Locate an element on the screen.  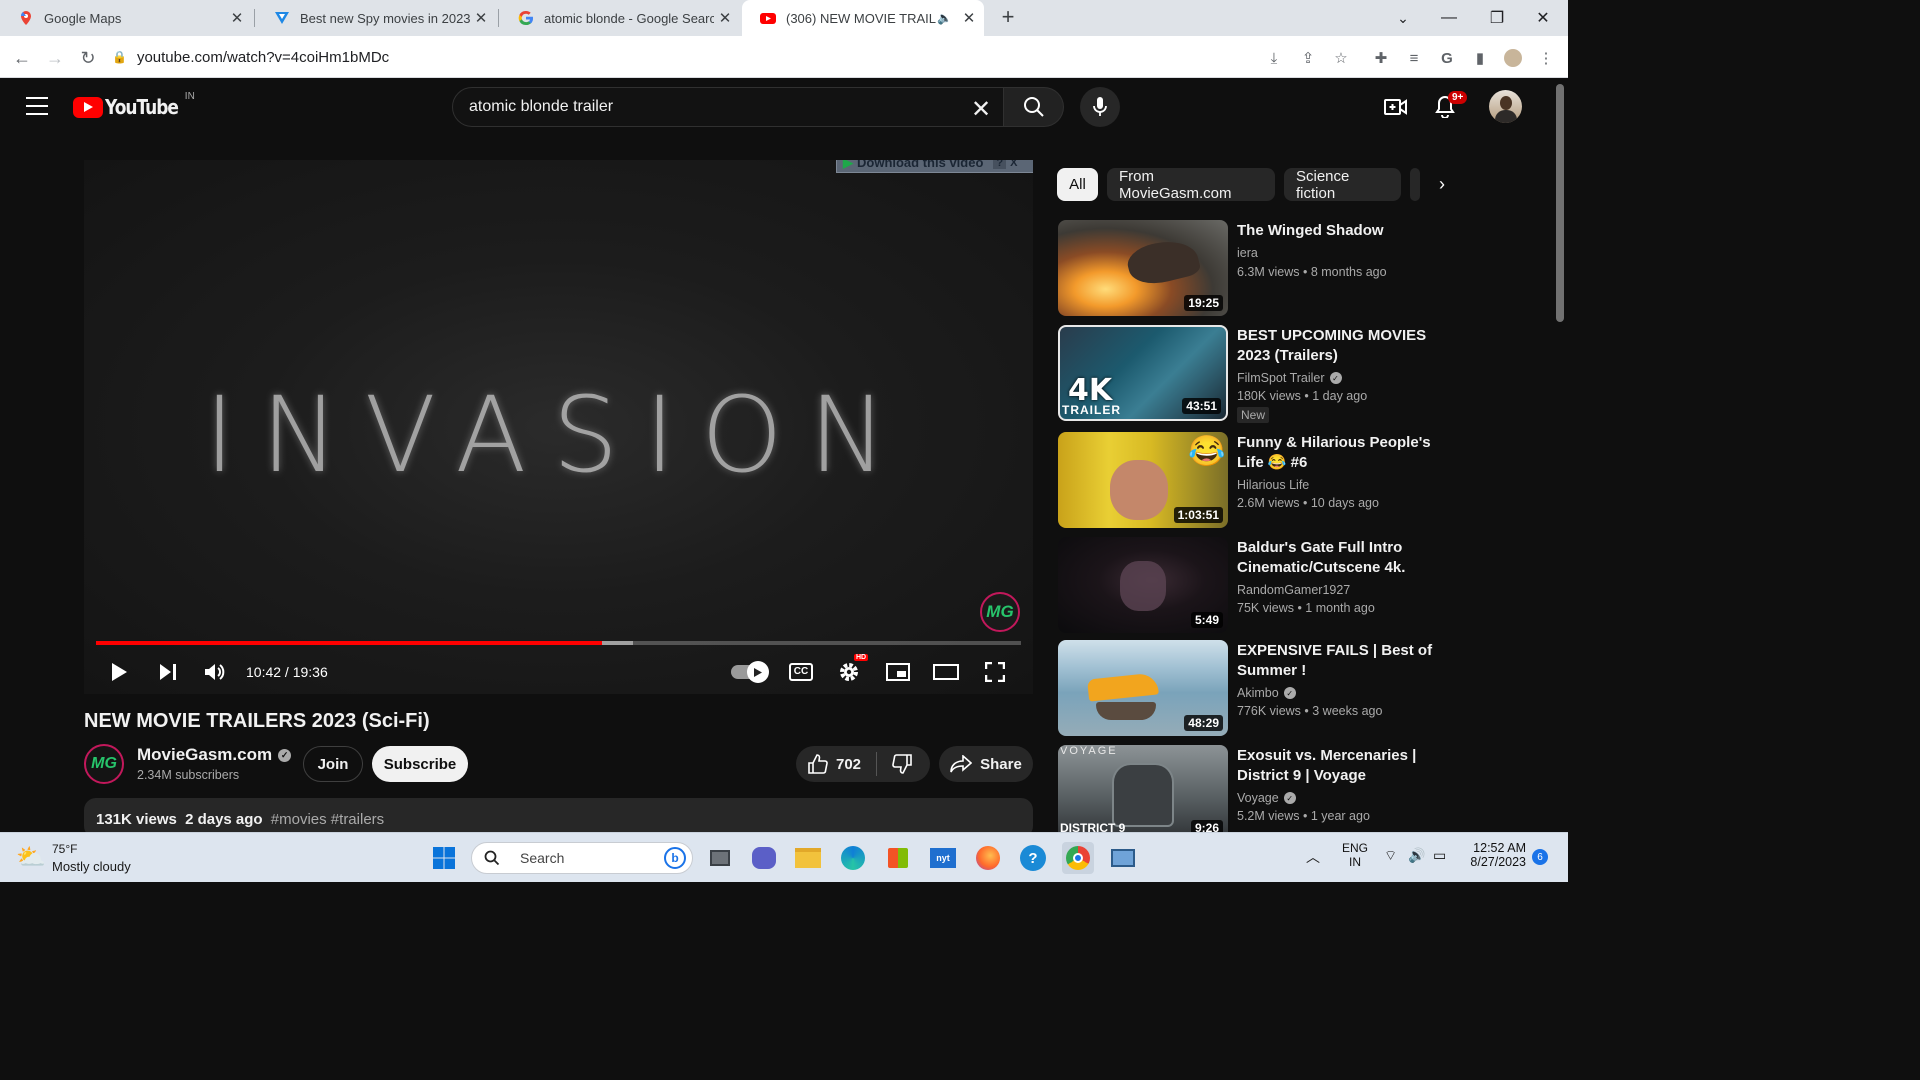
weather-temp: 75°F is located at coordinates (64, 849).